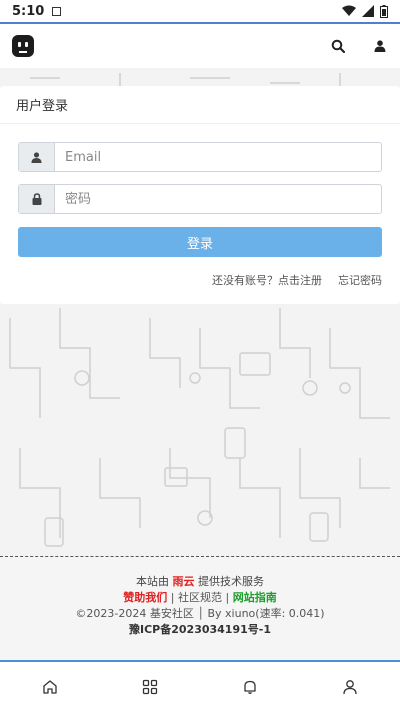 The width and height of the screenshot is (400, 711). What do you see at coordinates (145, 597) in the screenshot?
I see `sponsor-link: 赞助我们` at bounding box center [145, 597].